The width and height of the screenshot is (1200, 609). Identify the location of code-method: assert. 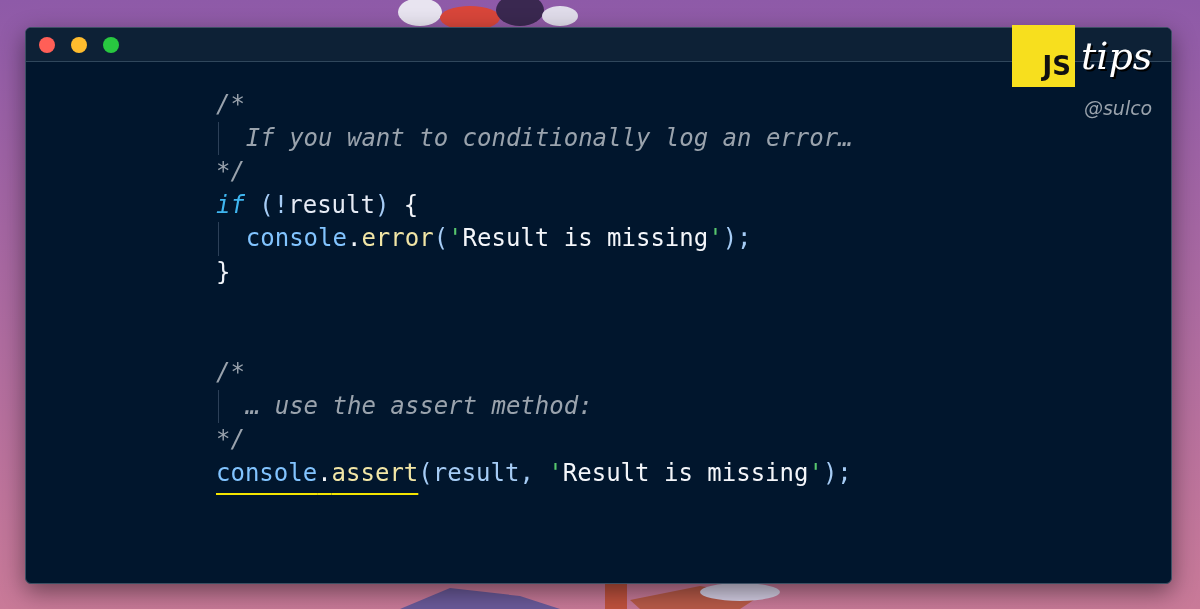
(375, 473).